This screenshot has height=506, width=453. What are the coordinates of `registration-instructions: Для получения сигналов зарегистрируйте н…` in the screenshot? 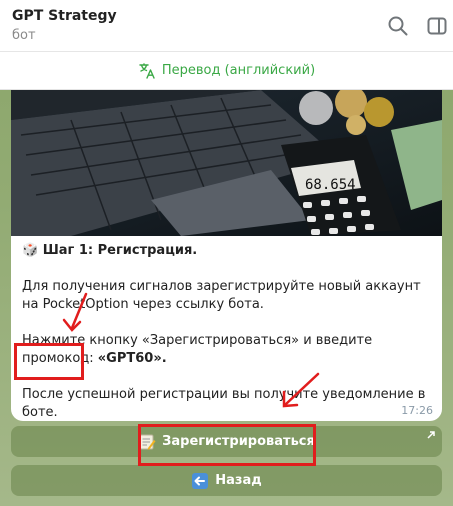 It's located at (221, 295).